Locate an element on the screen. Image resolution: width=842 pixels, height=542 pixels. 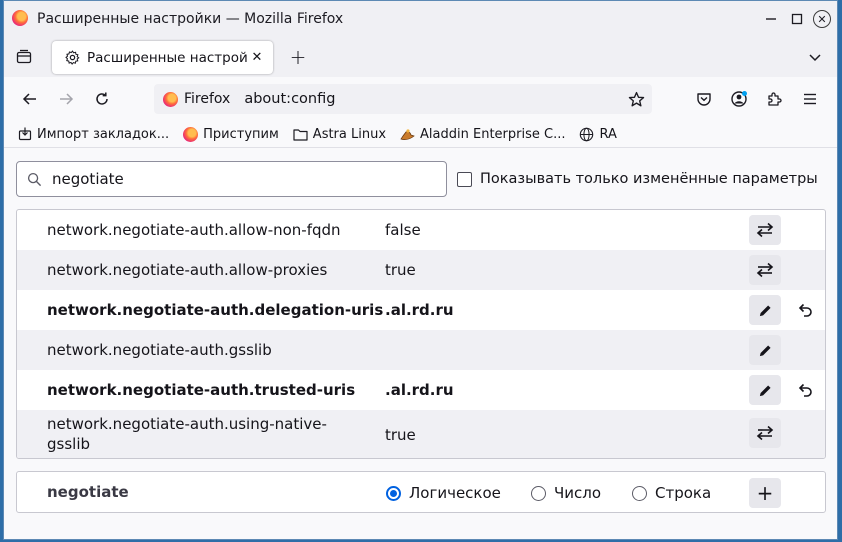
bookmark-folder-astra-linux: Astra Linux is located at coordinates (339, 134).